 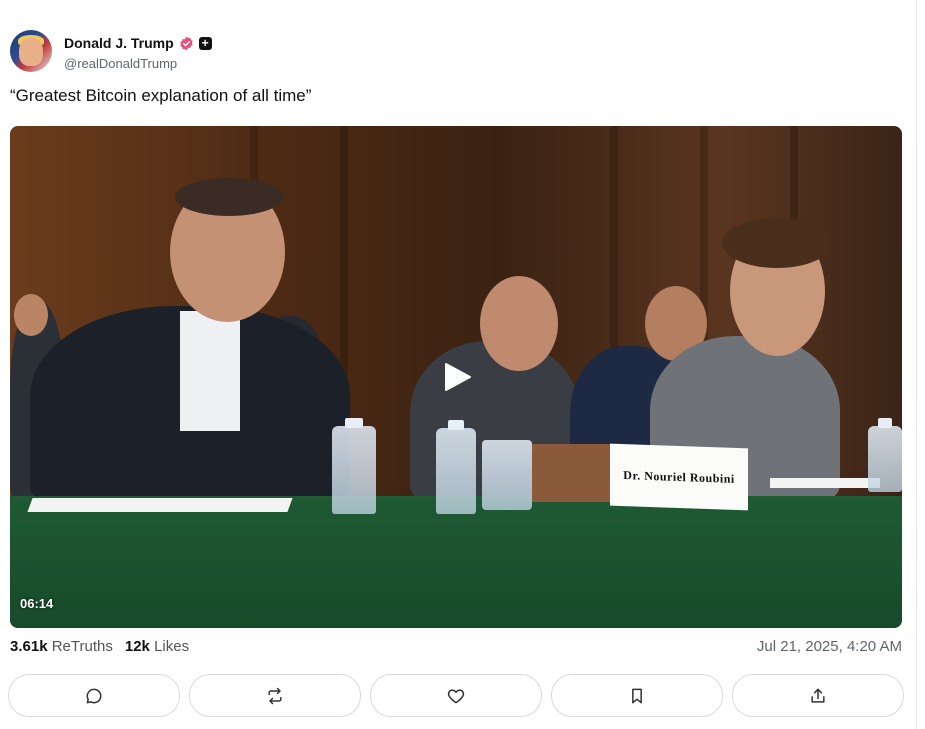 I want to click on post-stats: 3.61k ReTruths 12k Likes, so click(x=99, y=646).